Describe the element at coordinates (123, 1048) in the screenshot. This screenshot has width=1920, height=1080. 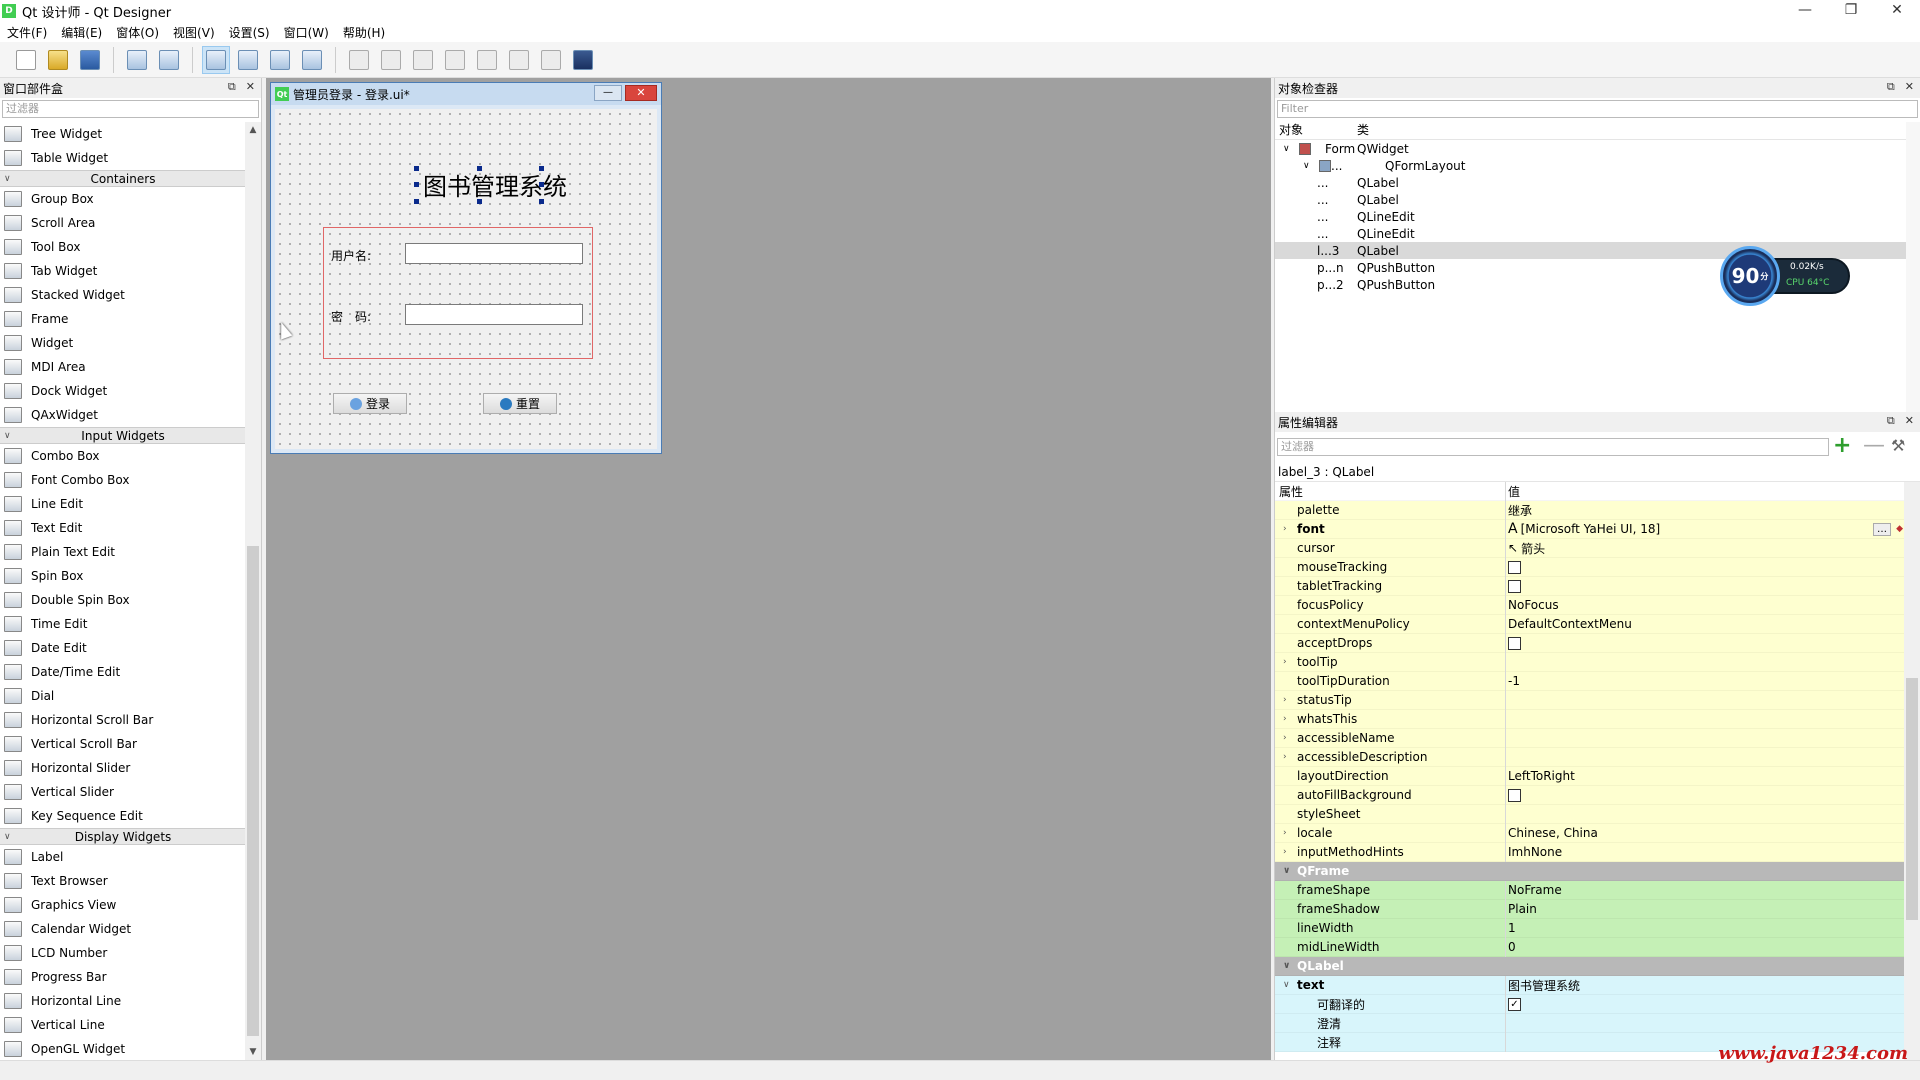
I see `widget-item-opengl-widget: OpenGL Widget` at that location.